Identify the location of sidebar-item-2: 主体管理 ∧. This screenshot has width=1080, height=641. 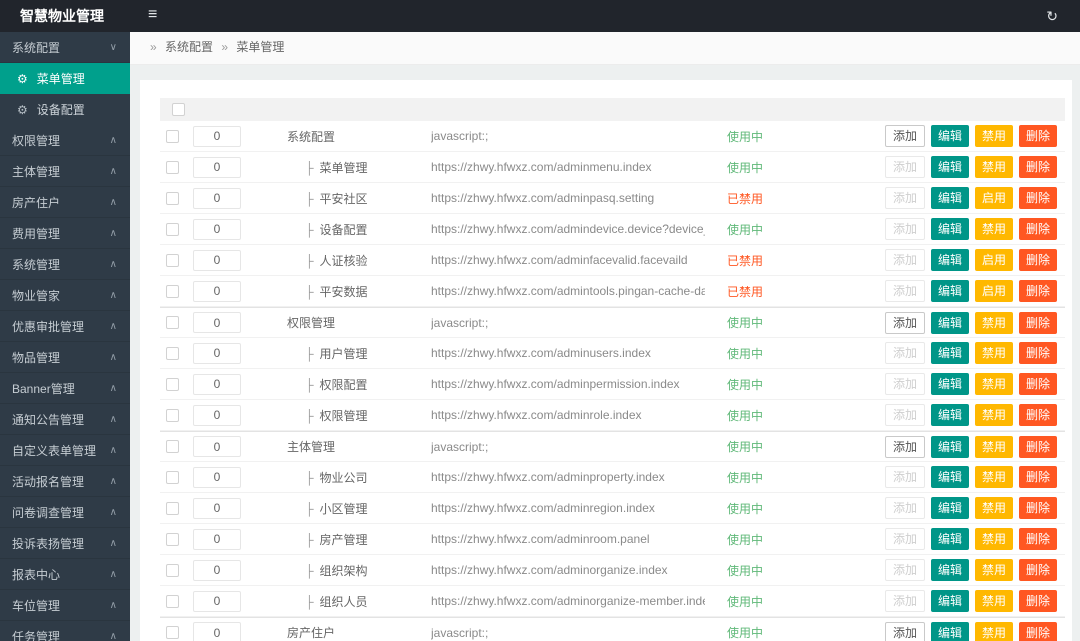
(65, 171).